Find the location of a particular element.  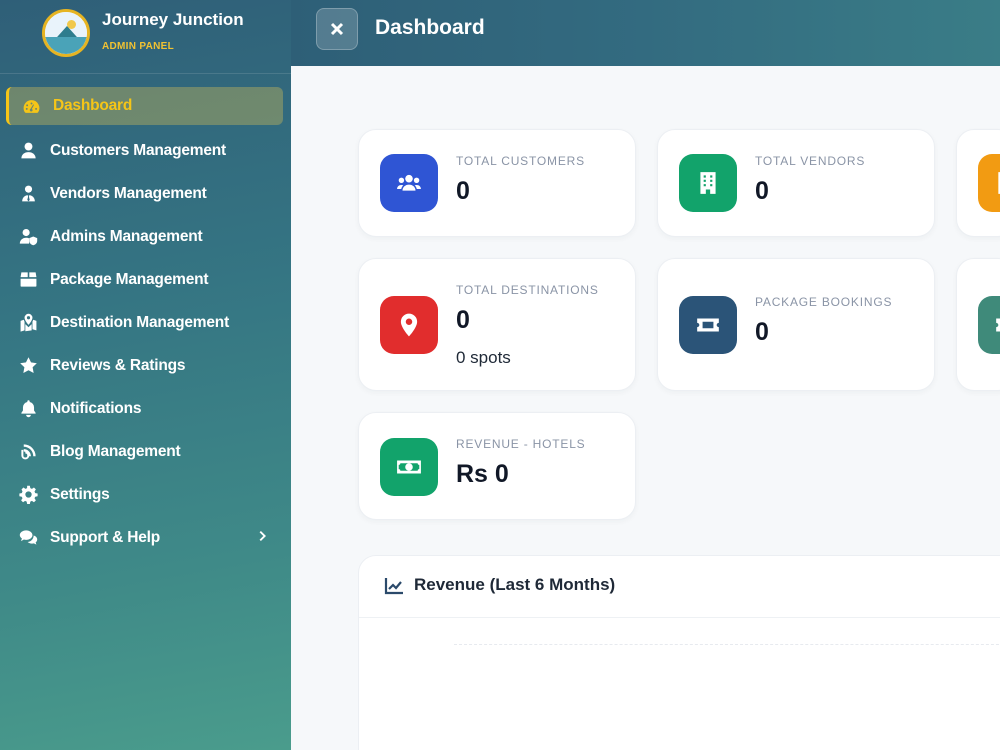

stat-card-bookings: PACKAGE BOOKINGS 0 is located at coordinates (796, 324).